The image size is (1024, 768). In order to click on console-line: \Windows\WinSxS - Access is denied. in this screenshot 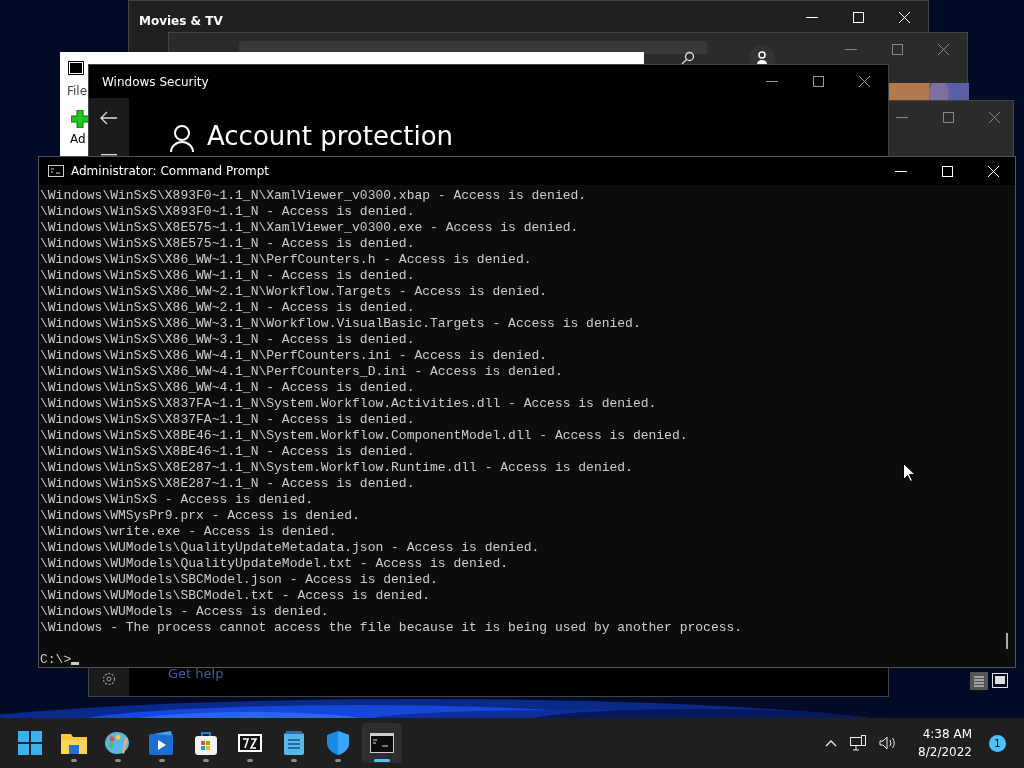, I will do `click(177, 500)`.